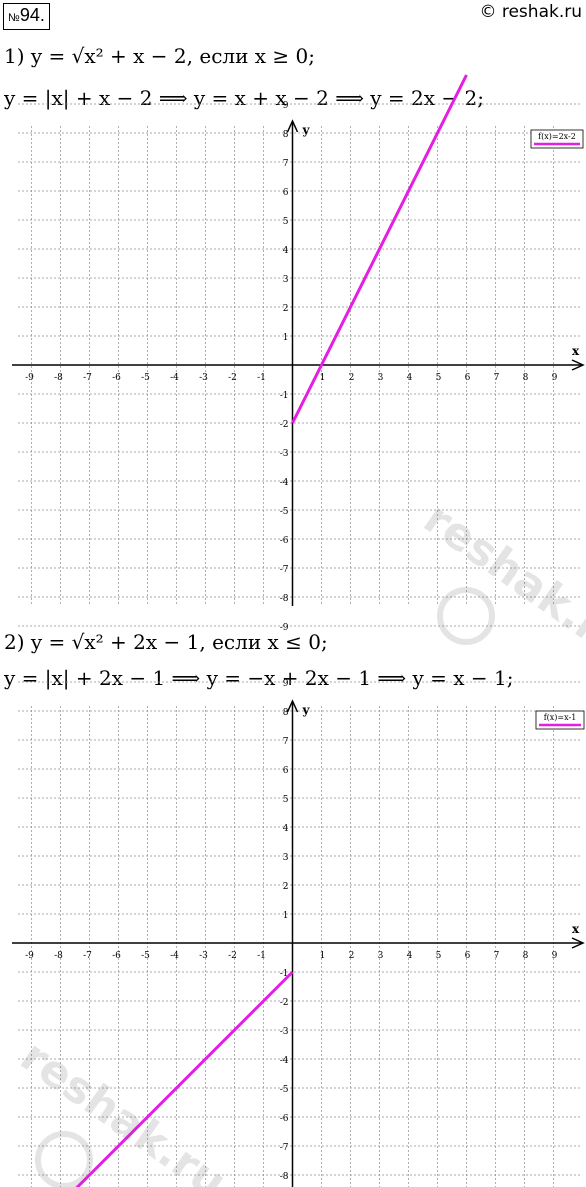 Image resolution: width=586 pixels, height=1187 pixels. Describe the element at coordinates (123, 1109) in the screenshot. I see `watermark-text-2: reshak.ru` at that location.